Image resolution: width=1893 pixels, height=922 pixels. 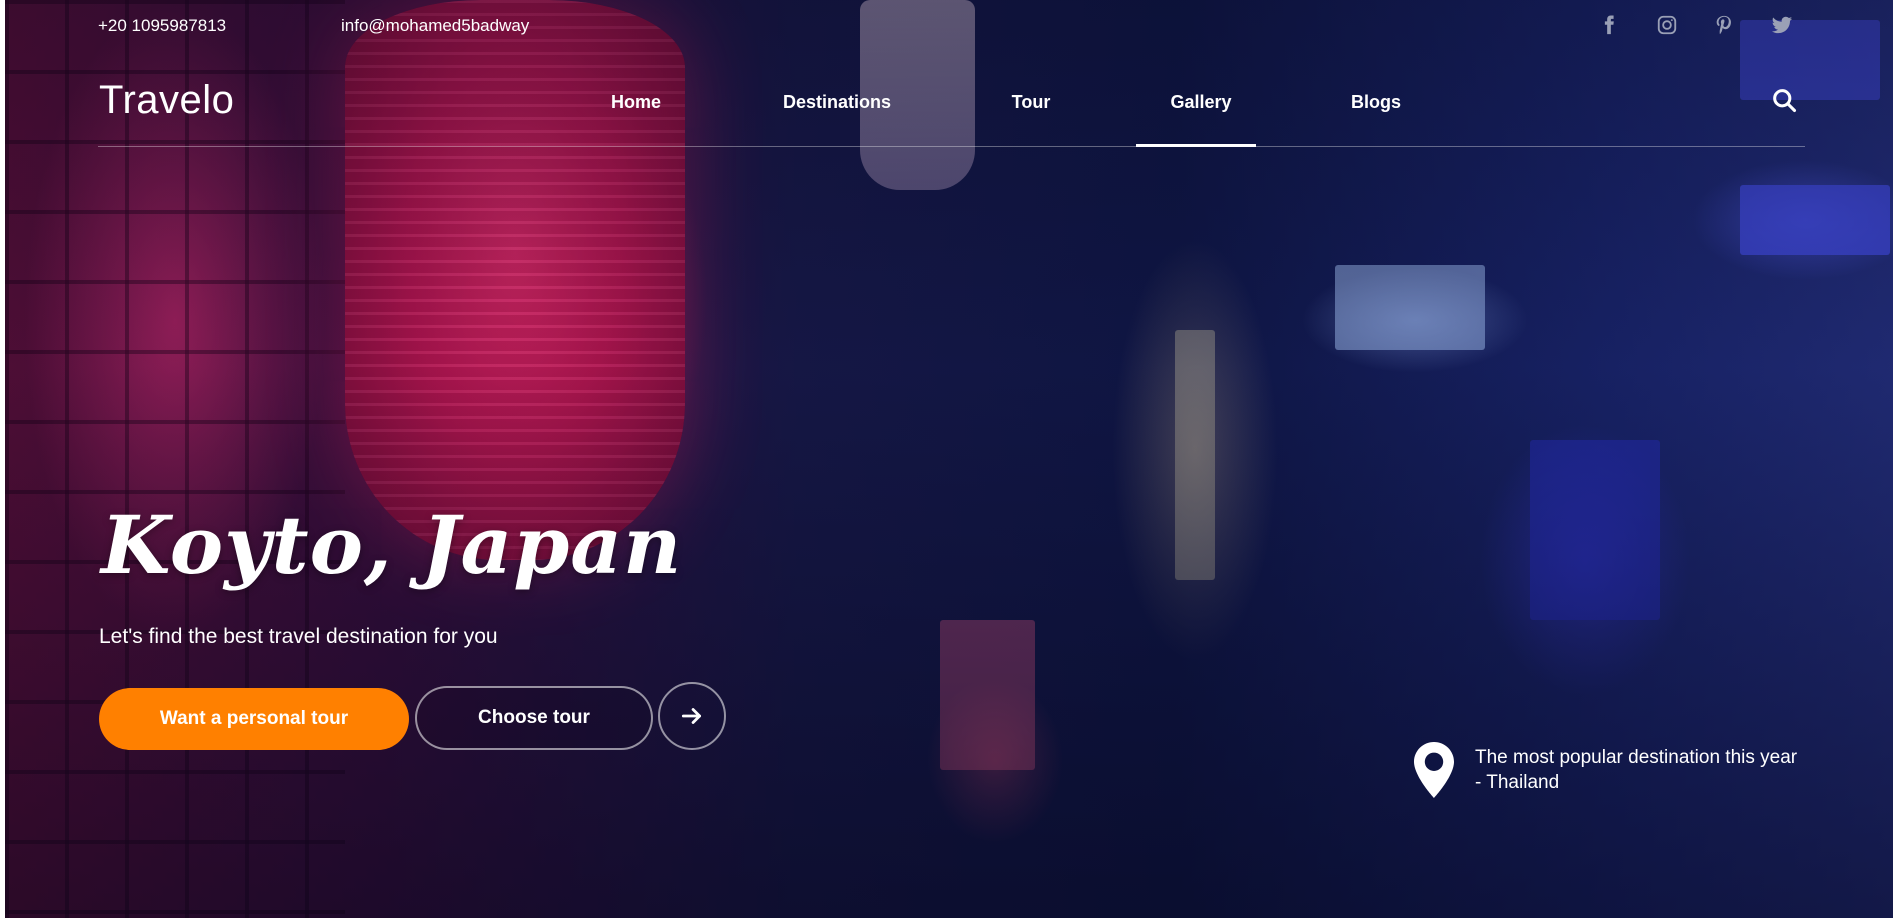 What do you see at coordinates (435, 26) in the screenshot?
I see `topbar-email: info@mohamed5badway` at bounding box center [435, 26].